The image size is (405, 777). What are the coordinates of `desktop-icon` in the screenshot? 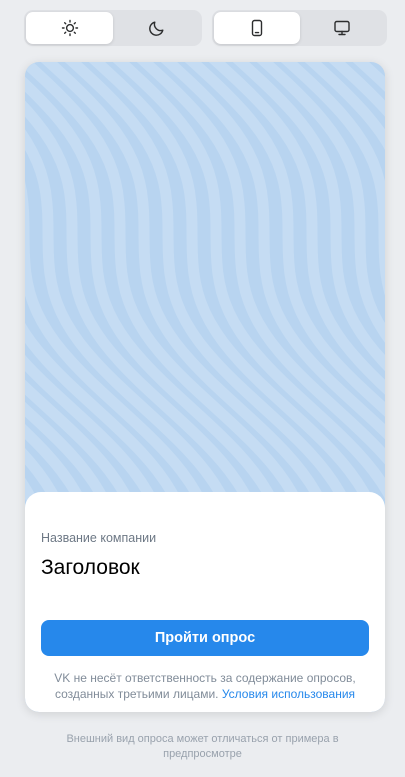 It's located at (342, 28).